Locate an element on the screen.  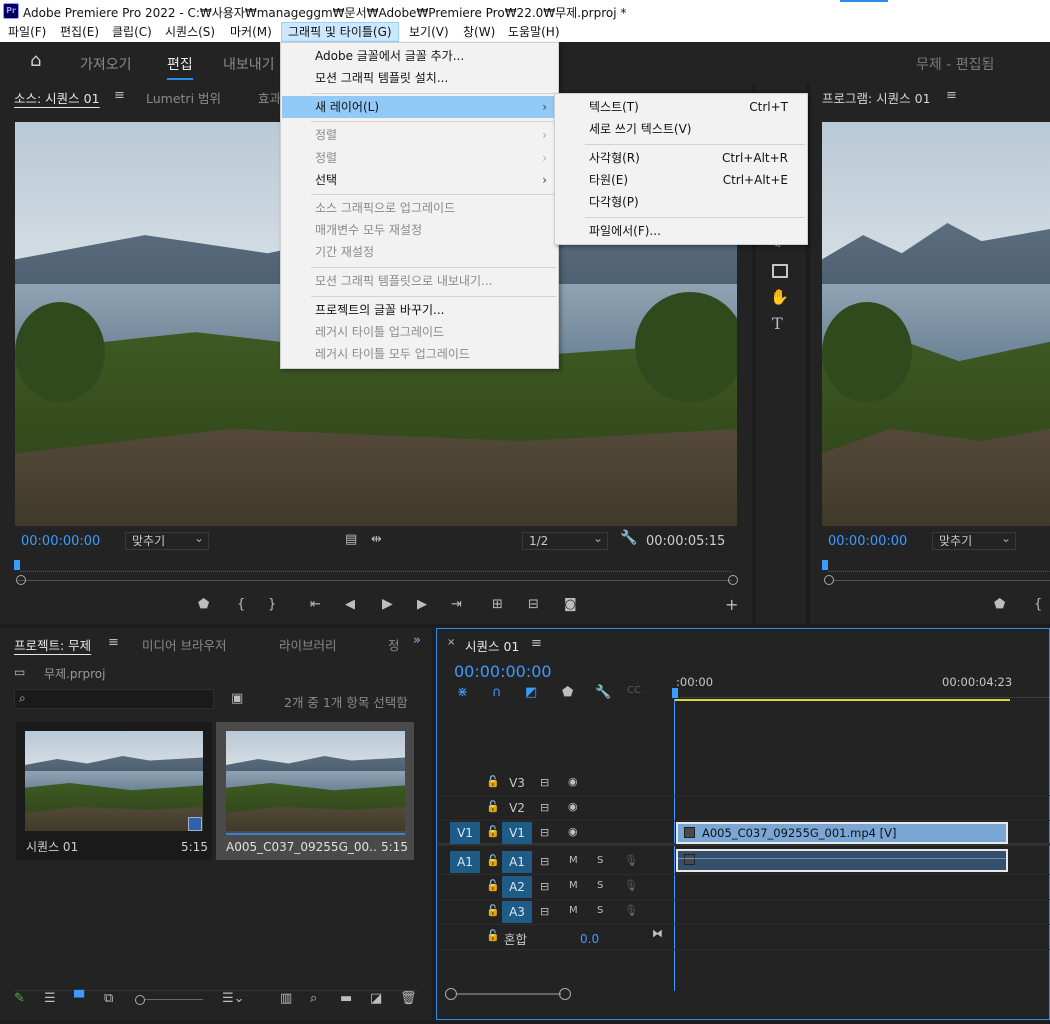
program-panel-menu-icon: ≡ is located at coordinates (951, 95).